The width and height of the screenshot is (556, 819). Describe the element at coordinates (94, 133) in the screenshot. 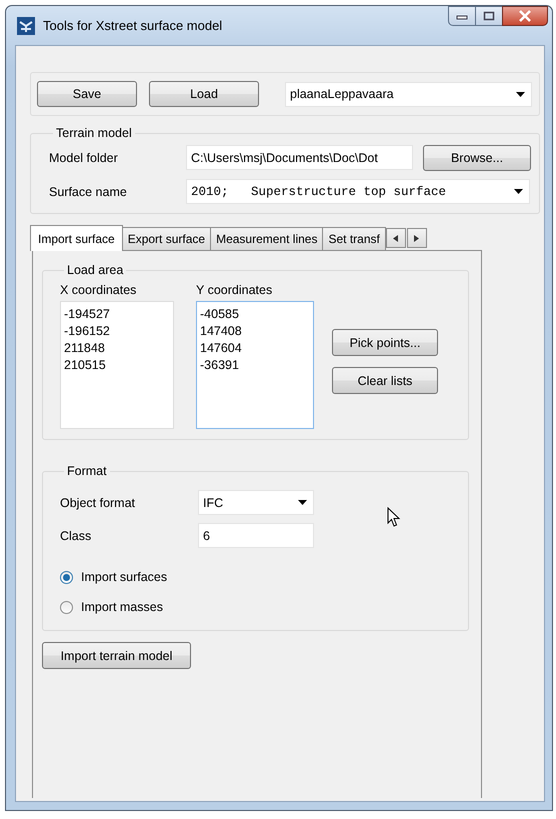

I see `group-title: Terrain model` at that location.